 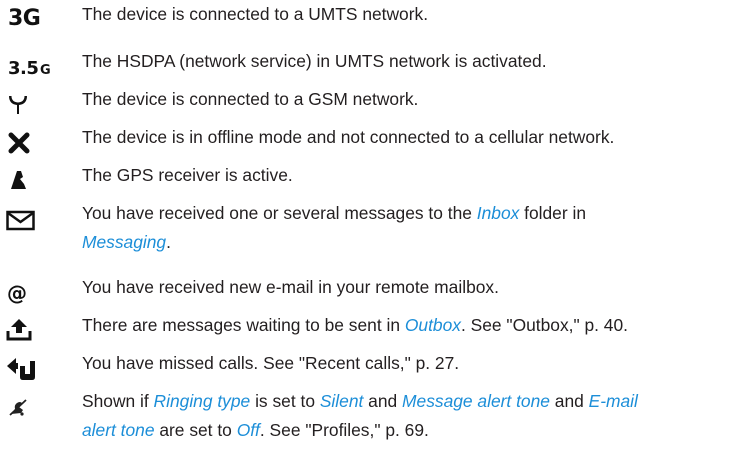 What do you see at coordinates (248, 430) in the screenshot?
I see `off-link: Off` at bounding box center [248, 430].